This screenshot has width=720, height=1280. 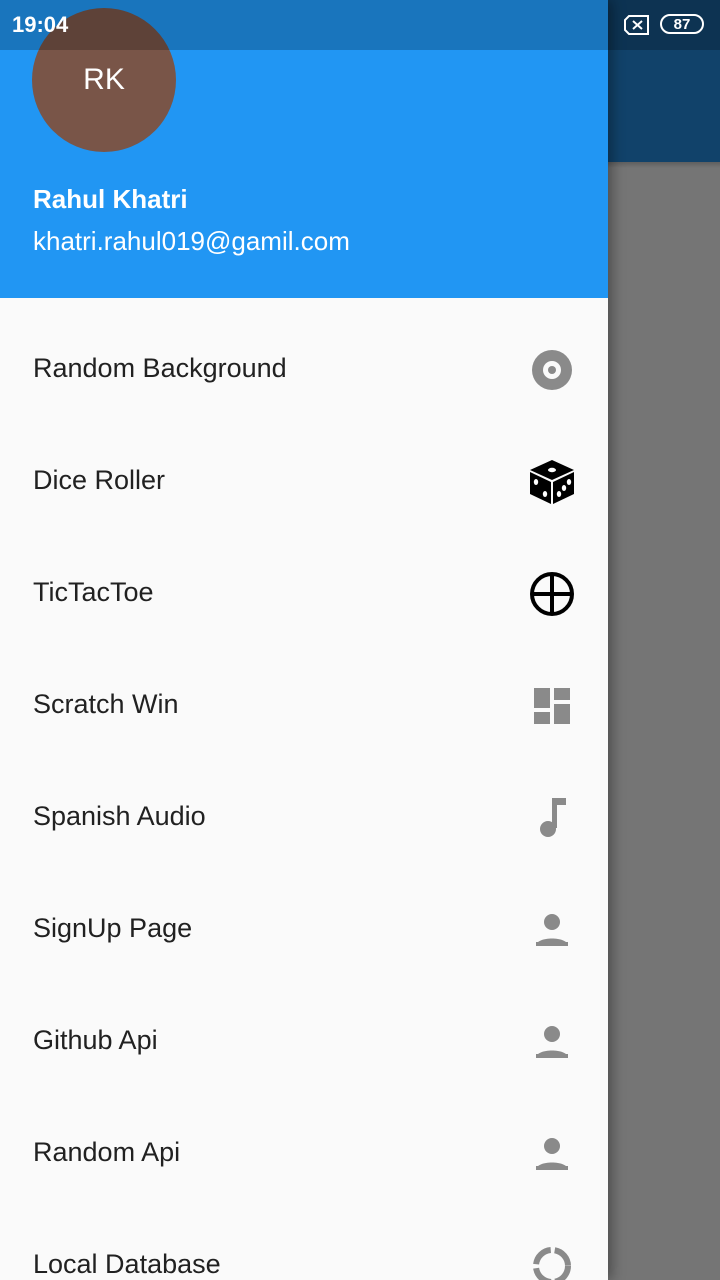 What do you see at coordinates (95, 1040) in the screenshot?
I see `menu-item-label: Github Api` at bounding box center [95, 1040].